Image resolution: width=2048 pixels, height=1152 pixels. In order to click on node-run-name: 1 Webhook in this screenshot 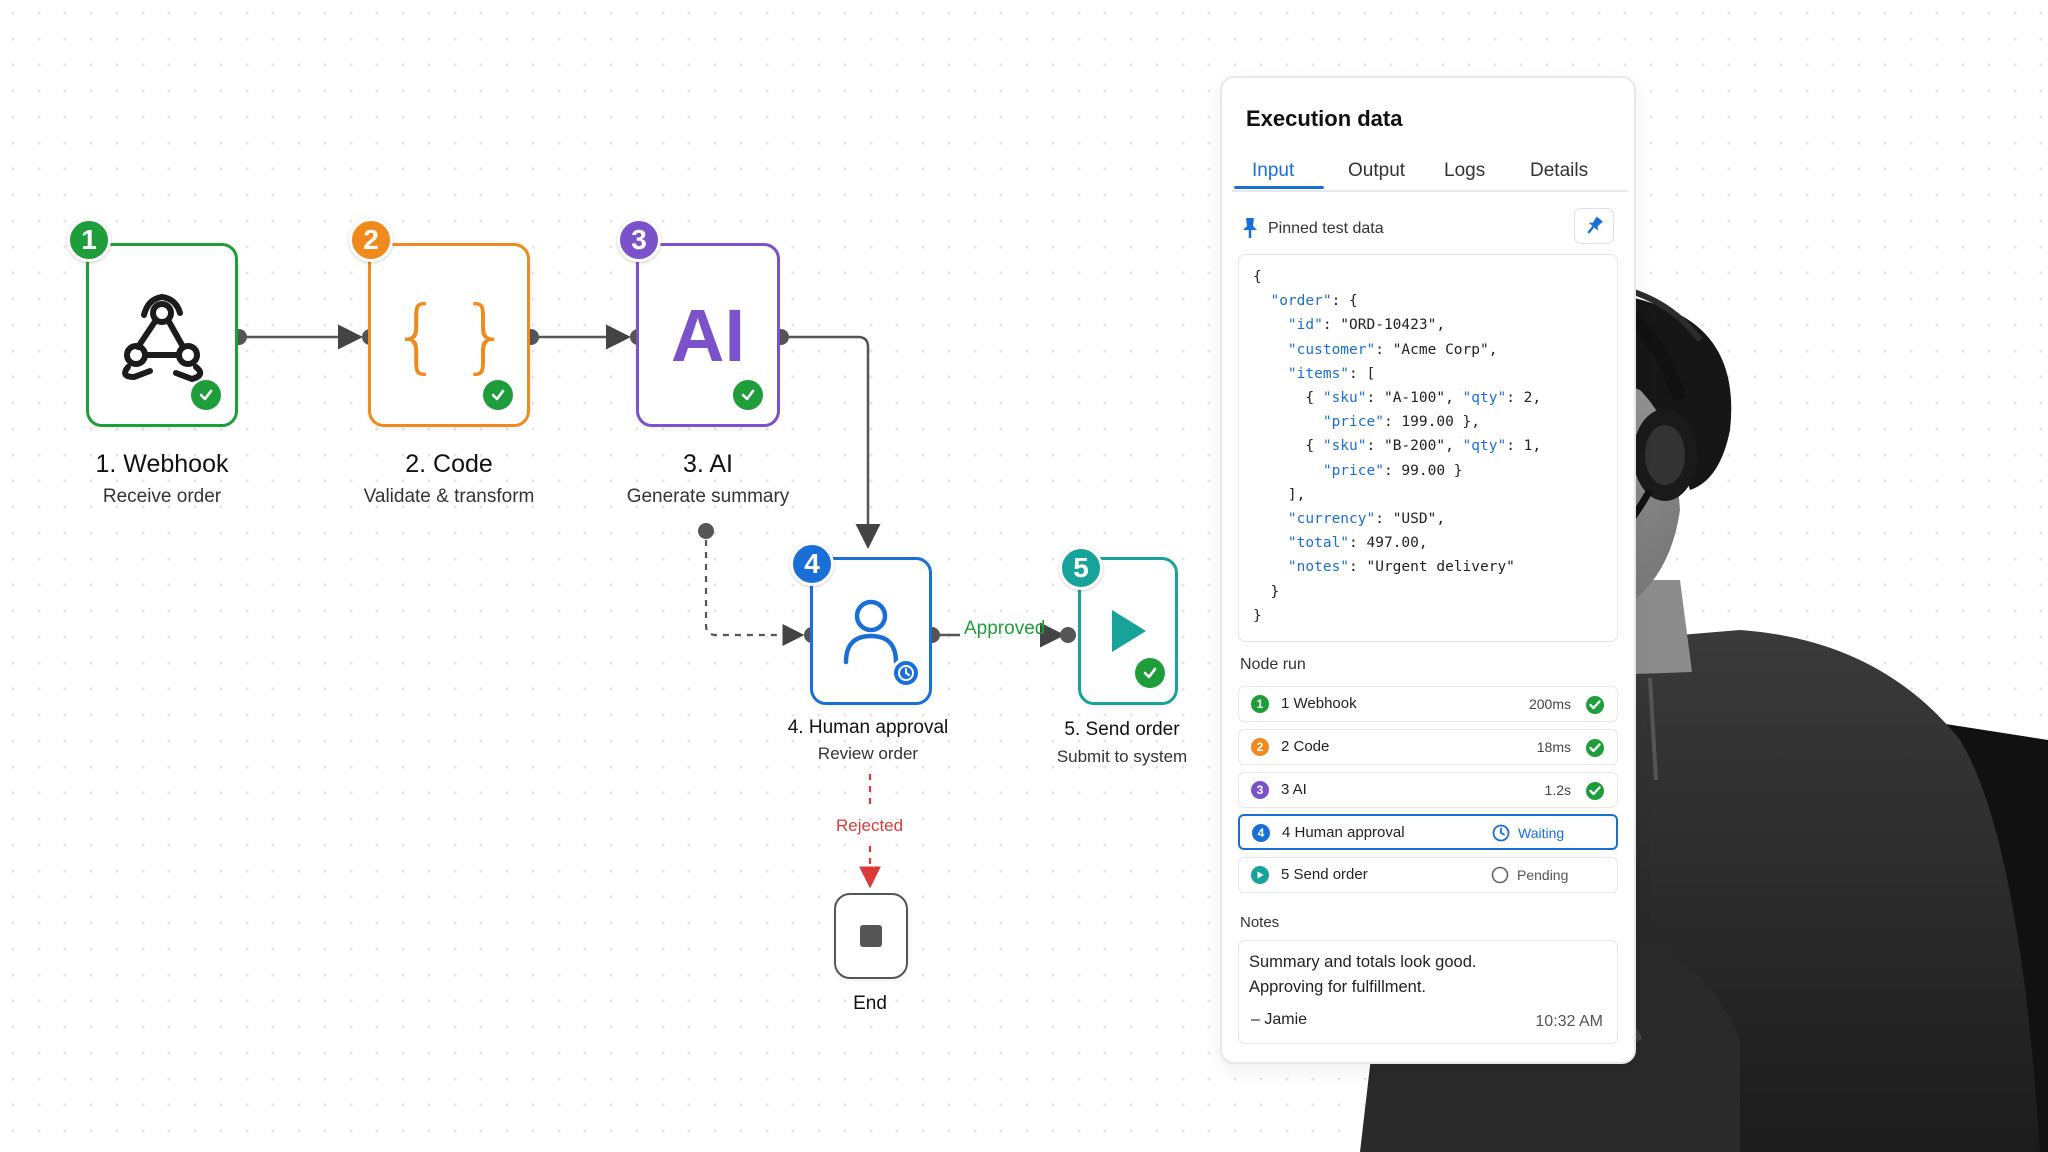, I will do `click(1319, 703)`.